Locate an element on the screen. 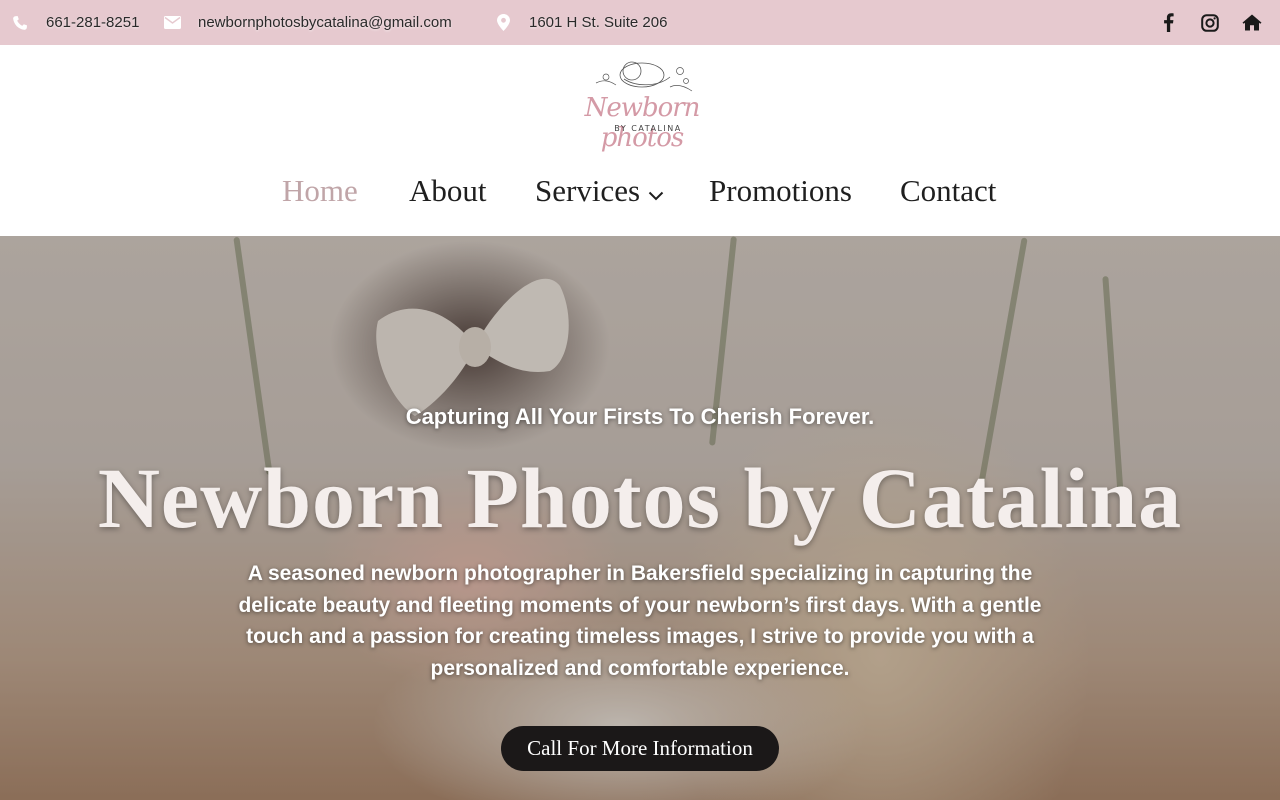  map-pin-icon is located at coordinates (503, 23).